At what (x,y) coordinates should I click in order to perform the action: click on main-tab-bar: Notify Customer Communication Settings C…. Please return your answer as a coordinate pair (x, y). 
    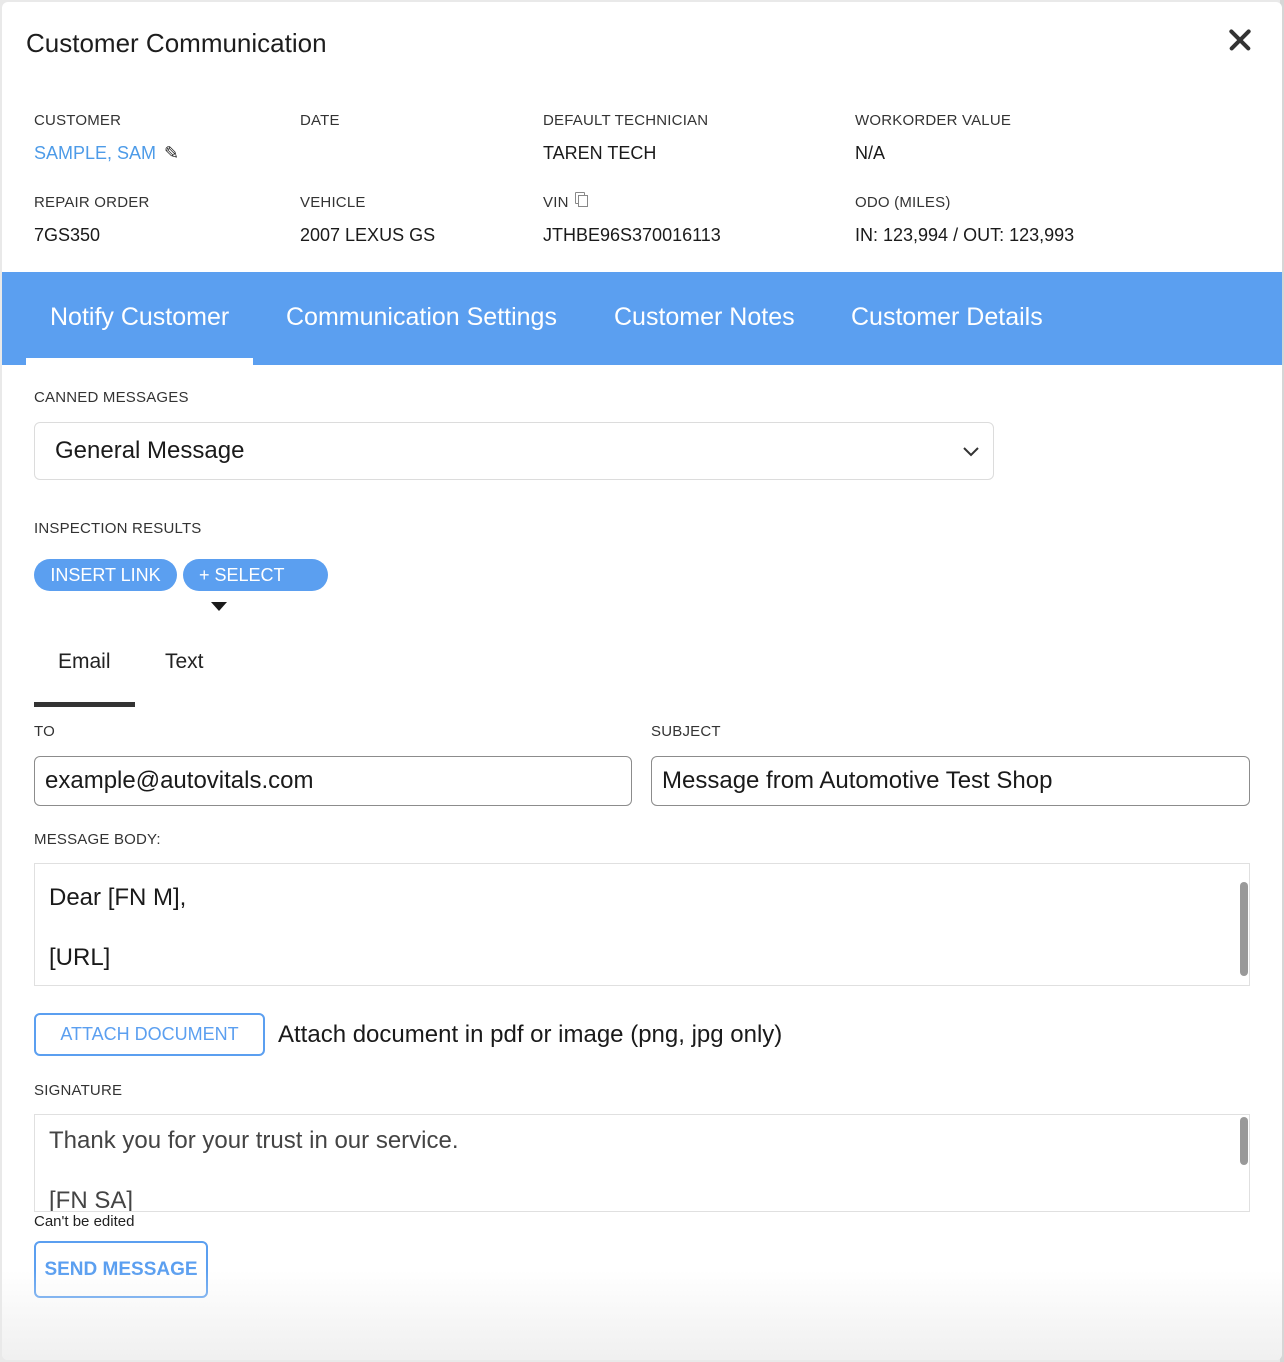
    Looking at the image, I should click on (642, 318).